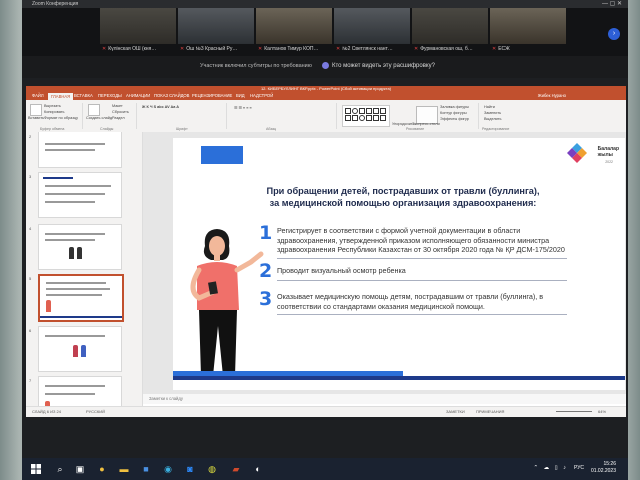  I want to click on new-slide-icon, so click(94, 110).